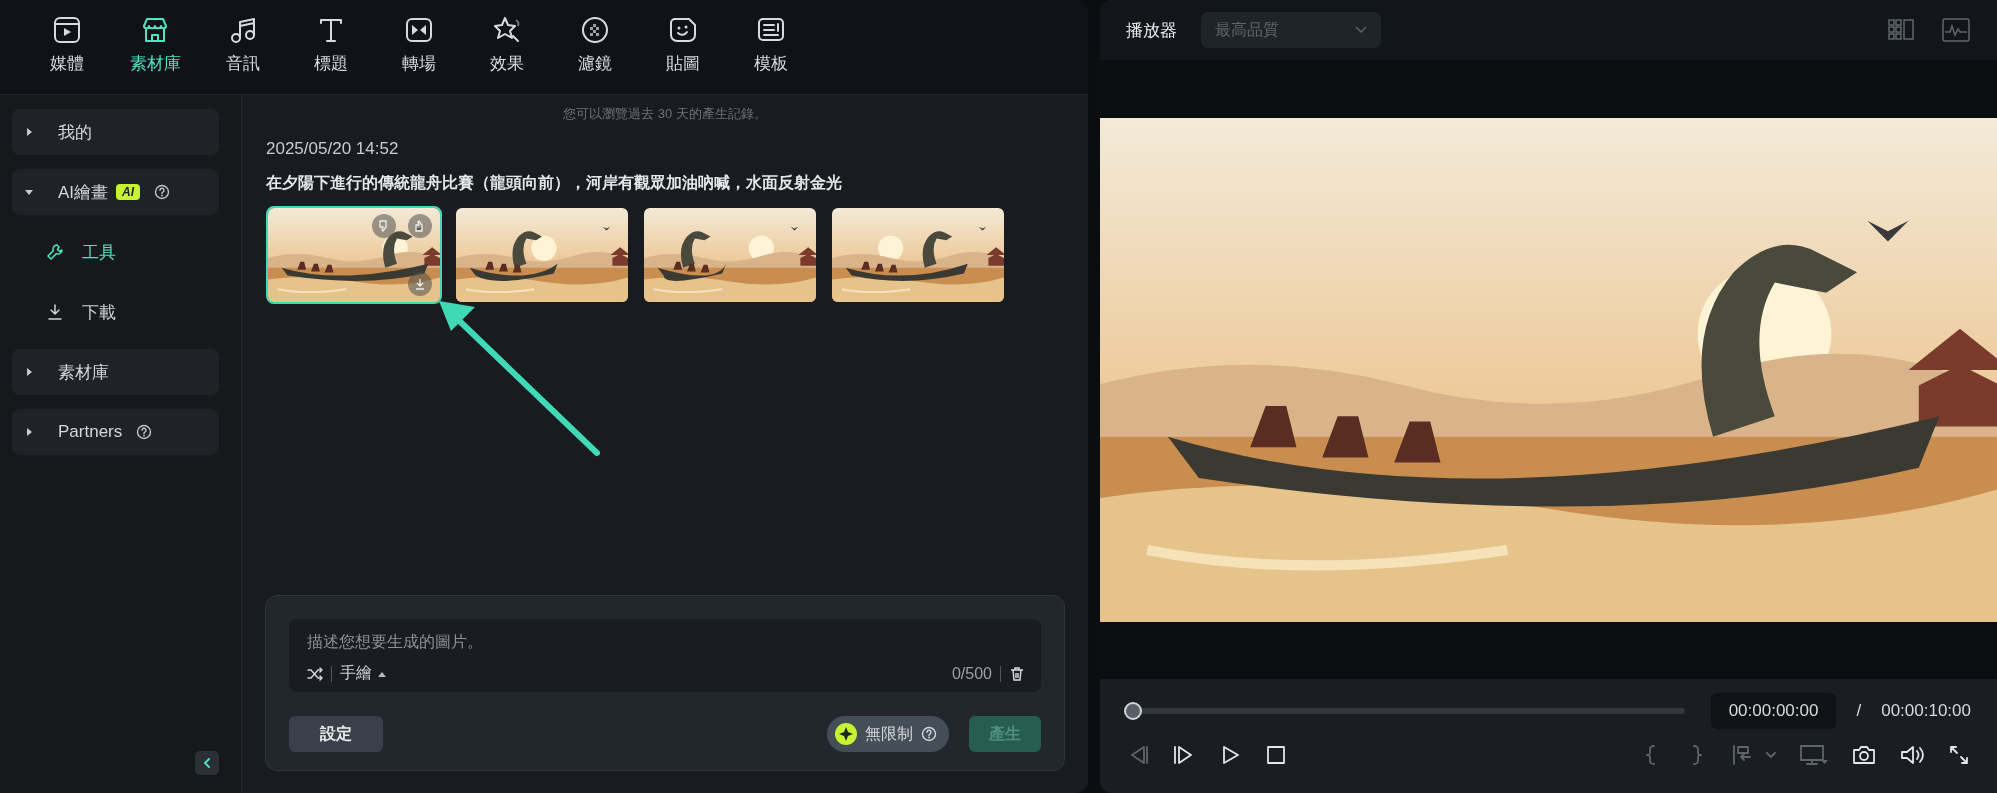  Describe the element at coordinates (1926, 711) in the screenshot. I see `total-time: 00:00:10:00` at that location.